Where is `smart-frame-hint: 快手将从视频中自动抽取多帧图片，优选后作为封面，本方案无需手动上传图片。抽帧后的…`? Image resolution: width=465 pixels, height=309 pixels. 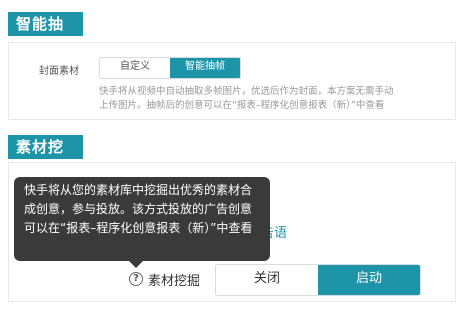
smart-frame-hint: 快手将从视频中自动抽取多帧图片，优选后作为封面，本方案无需手动上传图片。抽帧后的… is located at coordinates (246, 98).